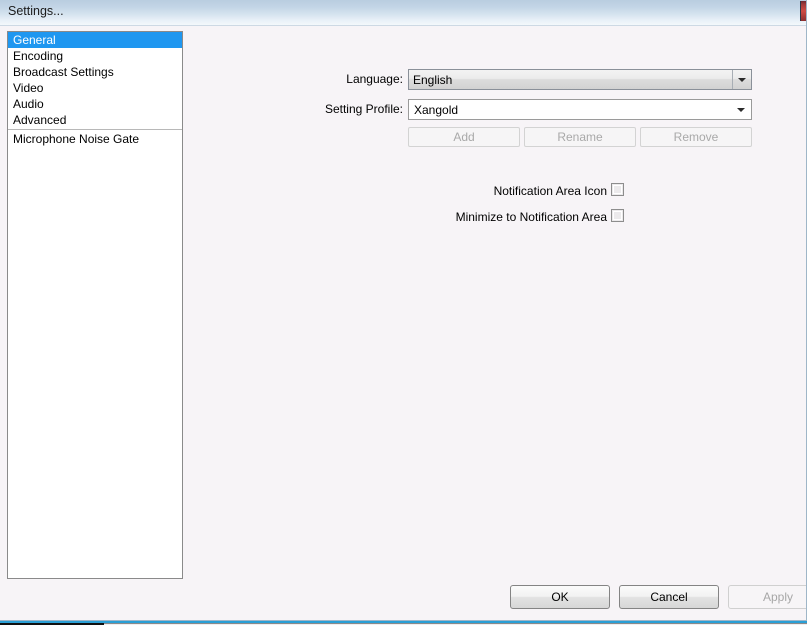 This screenshot has width=807, height=625. I want to click on background-window-strip, so click(403, 623).